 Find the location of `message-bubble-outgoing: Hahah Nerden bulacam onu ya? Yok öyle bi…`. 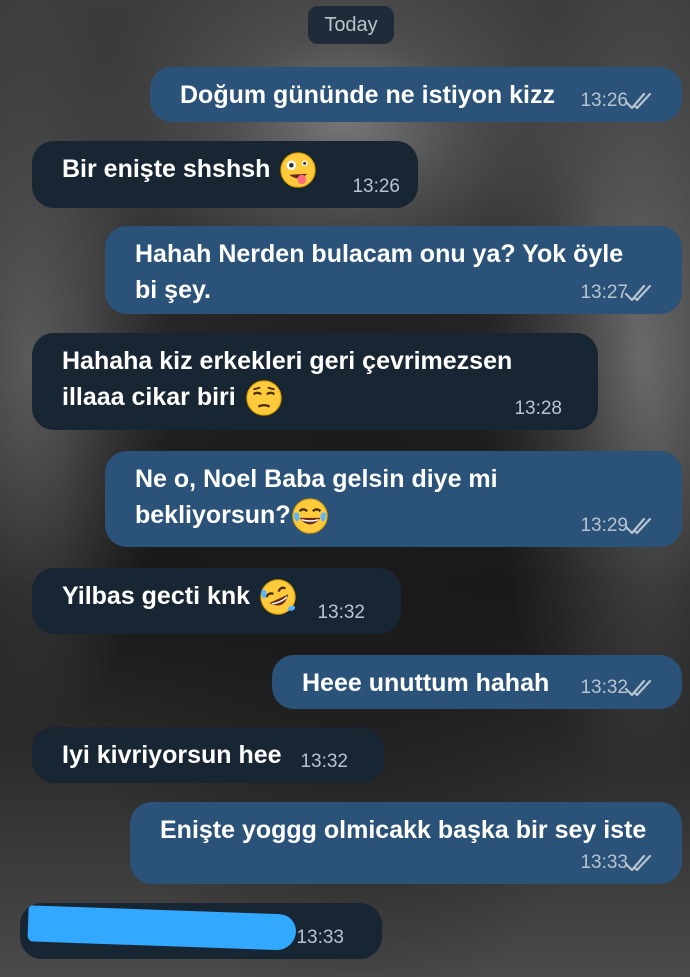

message-bubble-outgoing: Hahah Nerden bulacam onu ya? Yok öyle bi… is located at coordinates (393, 270).